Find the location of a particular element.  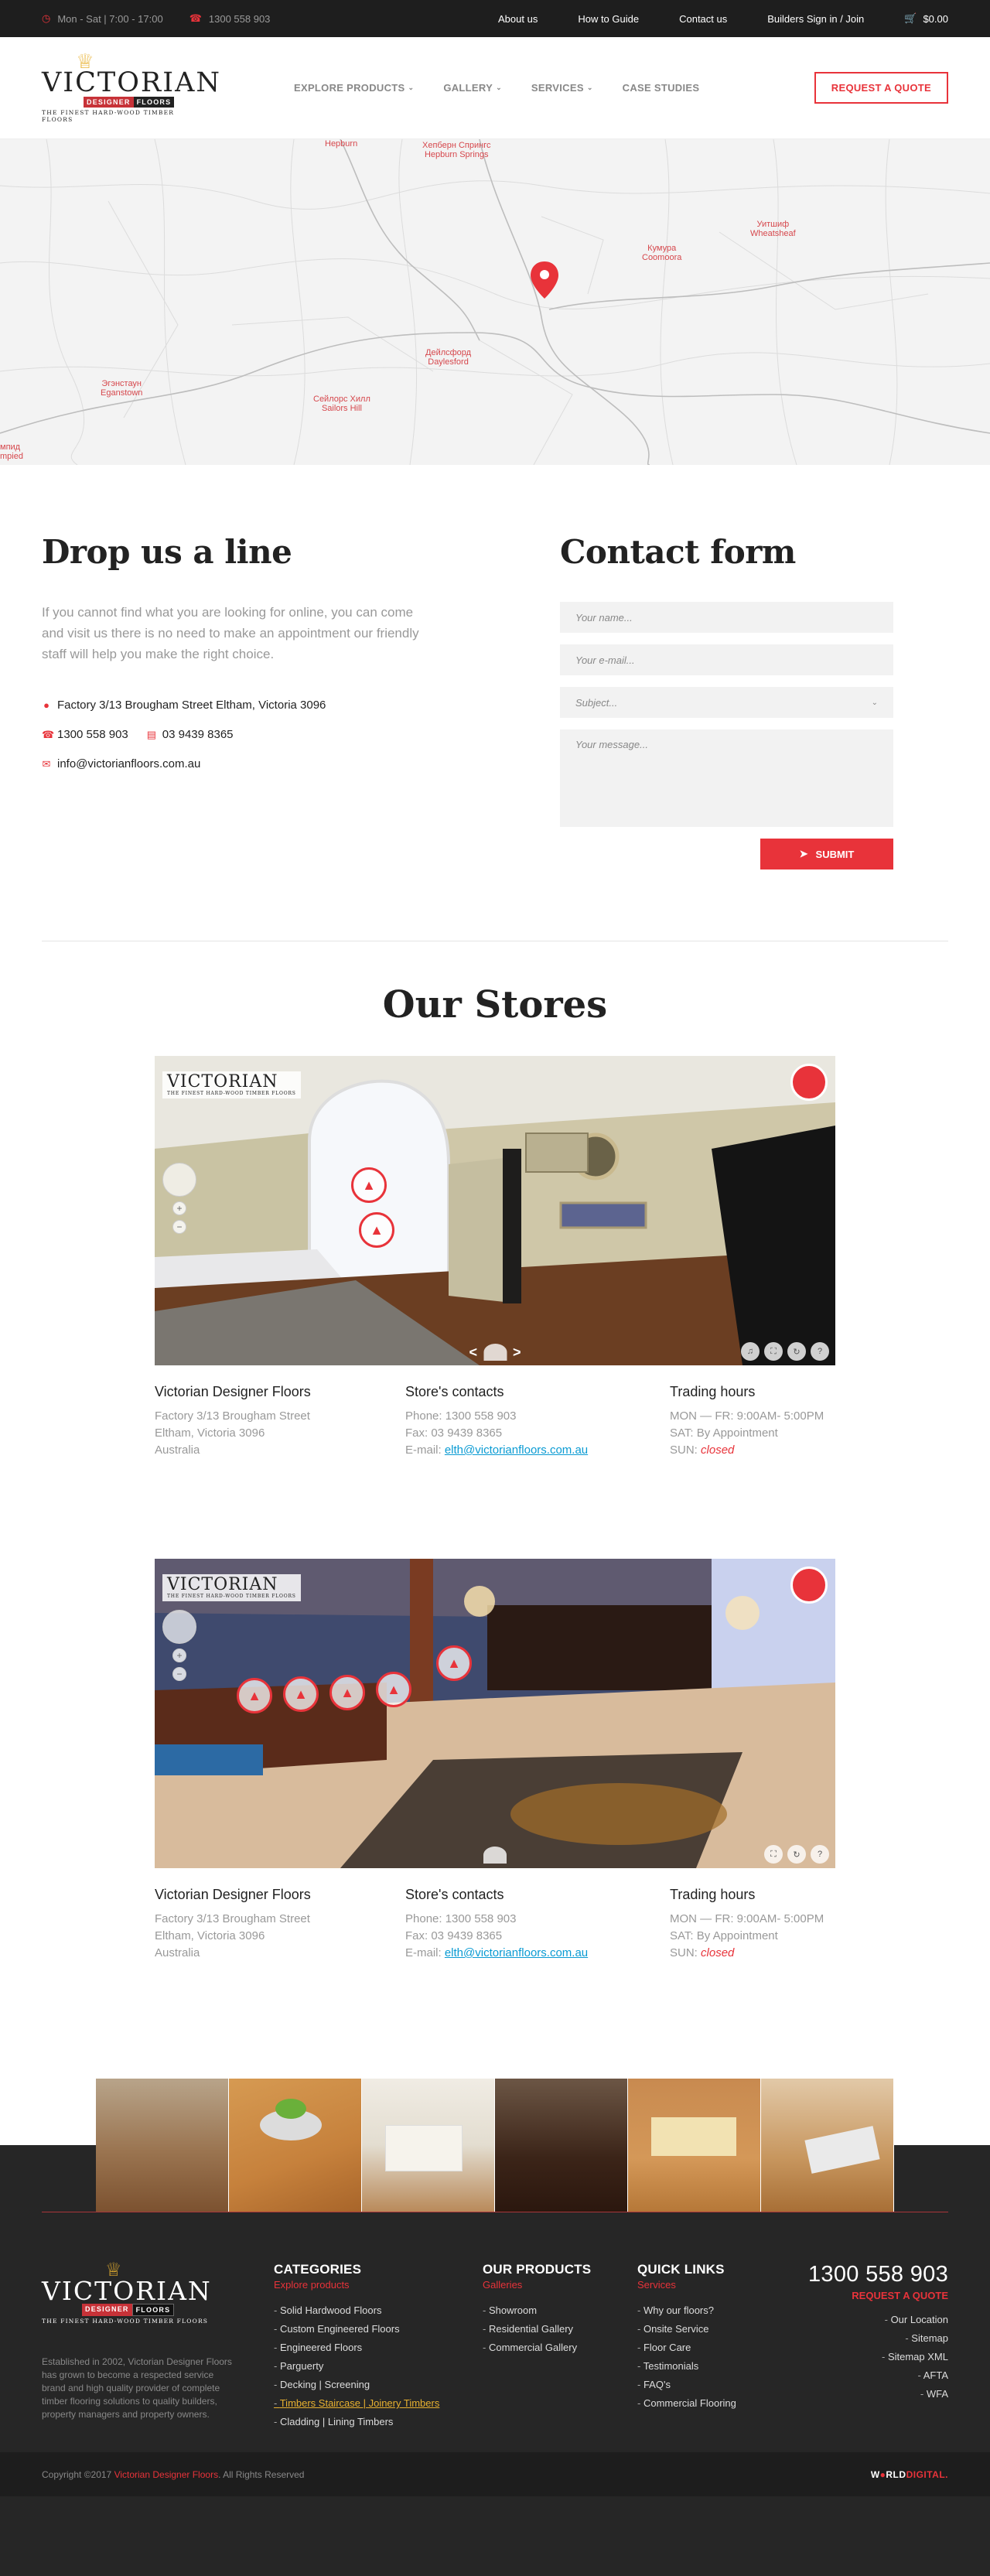

sound-icon: ♫ is located at coordinates (750, 1351).